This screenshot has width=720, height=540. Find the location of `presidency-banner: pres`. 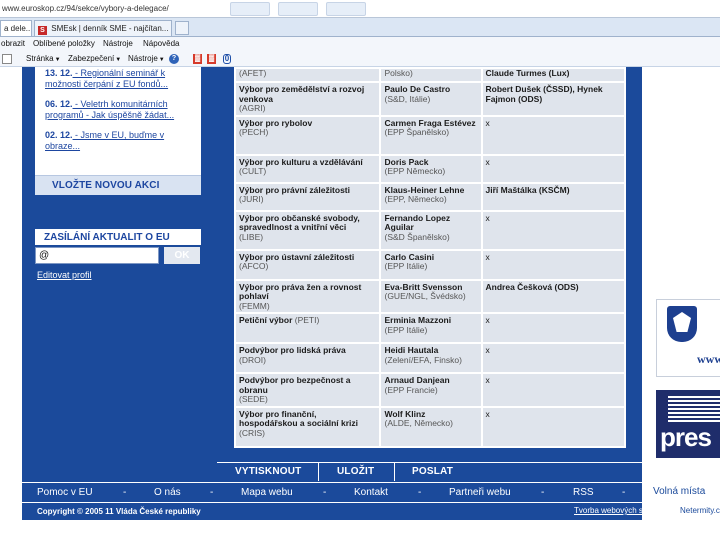

presidency-banner: pres is located at coordinates (688, 424).